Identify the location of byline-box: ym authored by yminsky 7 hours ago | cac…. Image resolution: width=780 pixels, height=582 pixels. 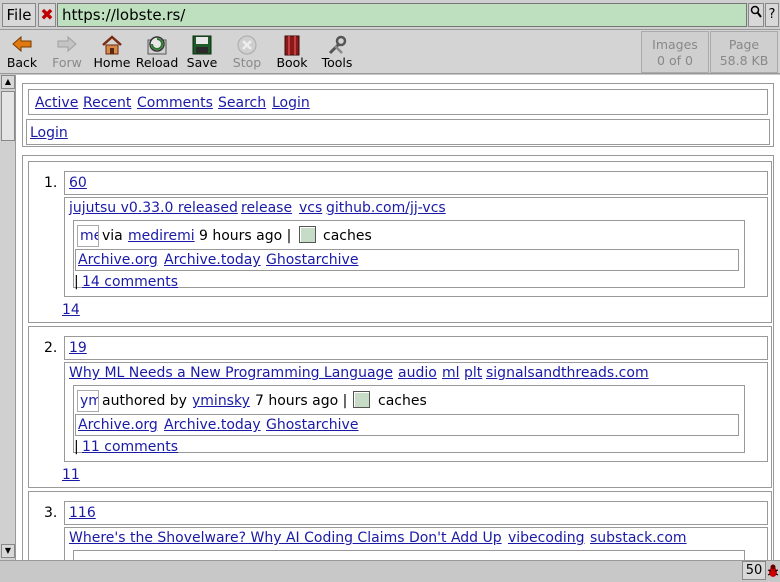
(409, 420).